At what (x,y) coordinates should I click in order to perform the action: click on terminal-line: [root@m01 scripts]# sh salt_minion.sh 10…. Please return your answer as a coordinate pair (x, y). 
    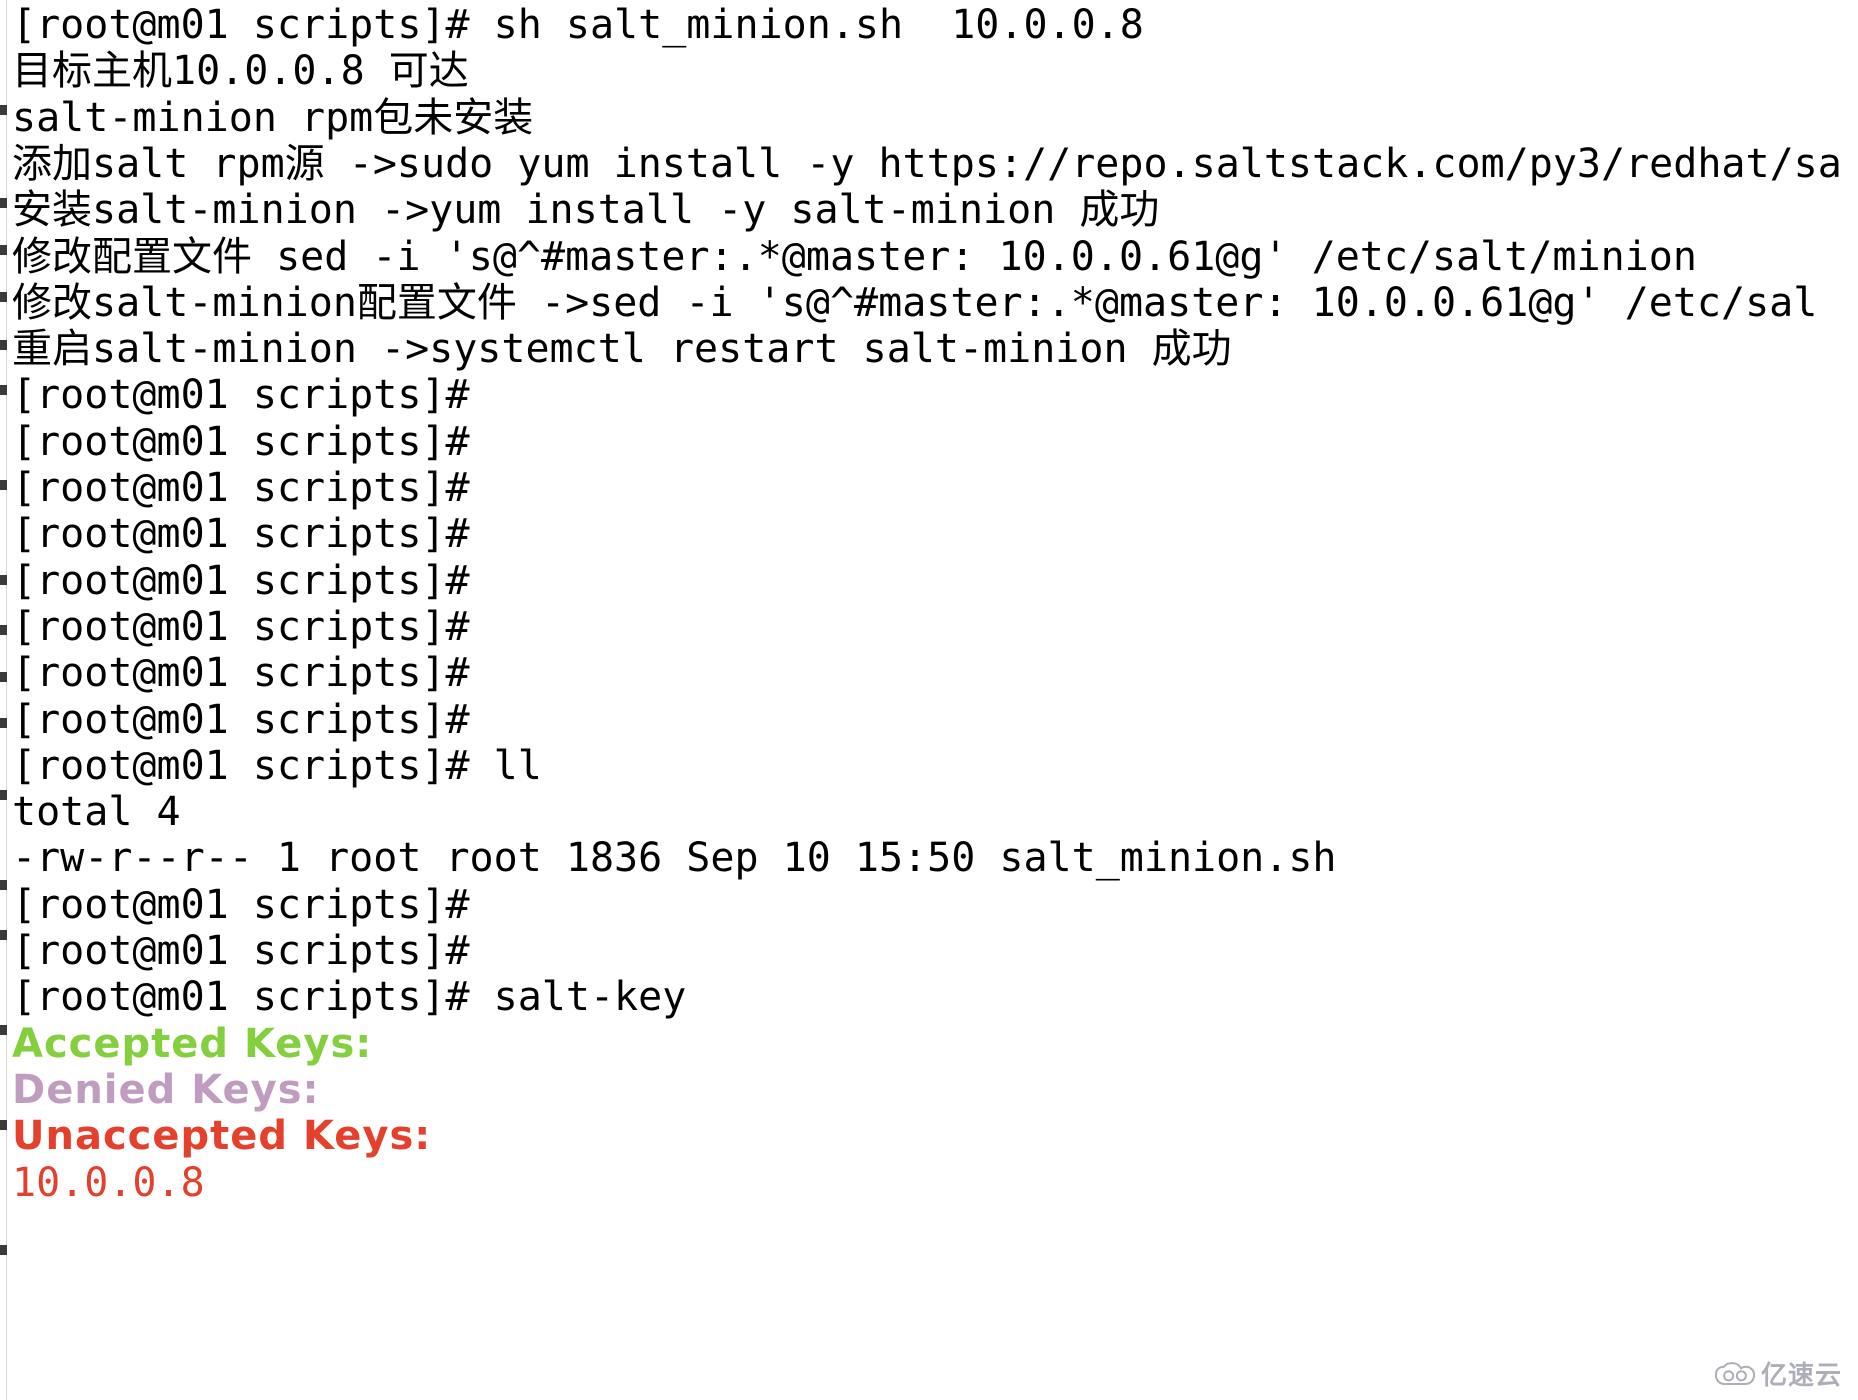
    Looking at the image, I should click on (578, 25).